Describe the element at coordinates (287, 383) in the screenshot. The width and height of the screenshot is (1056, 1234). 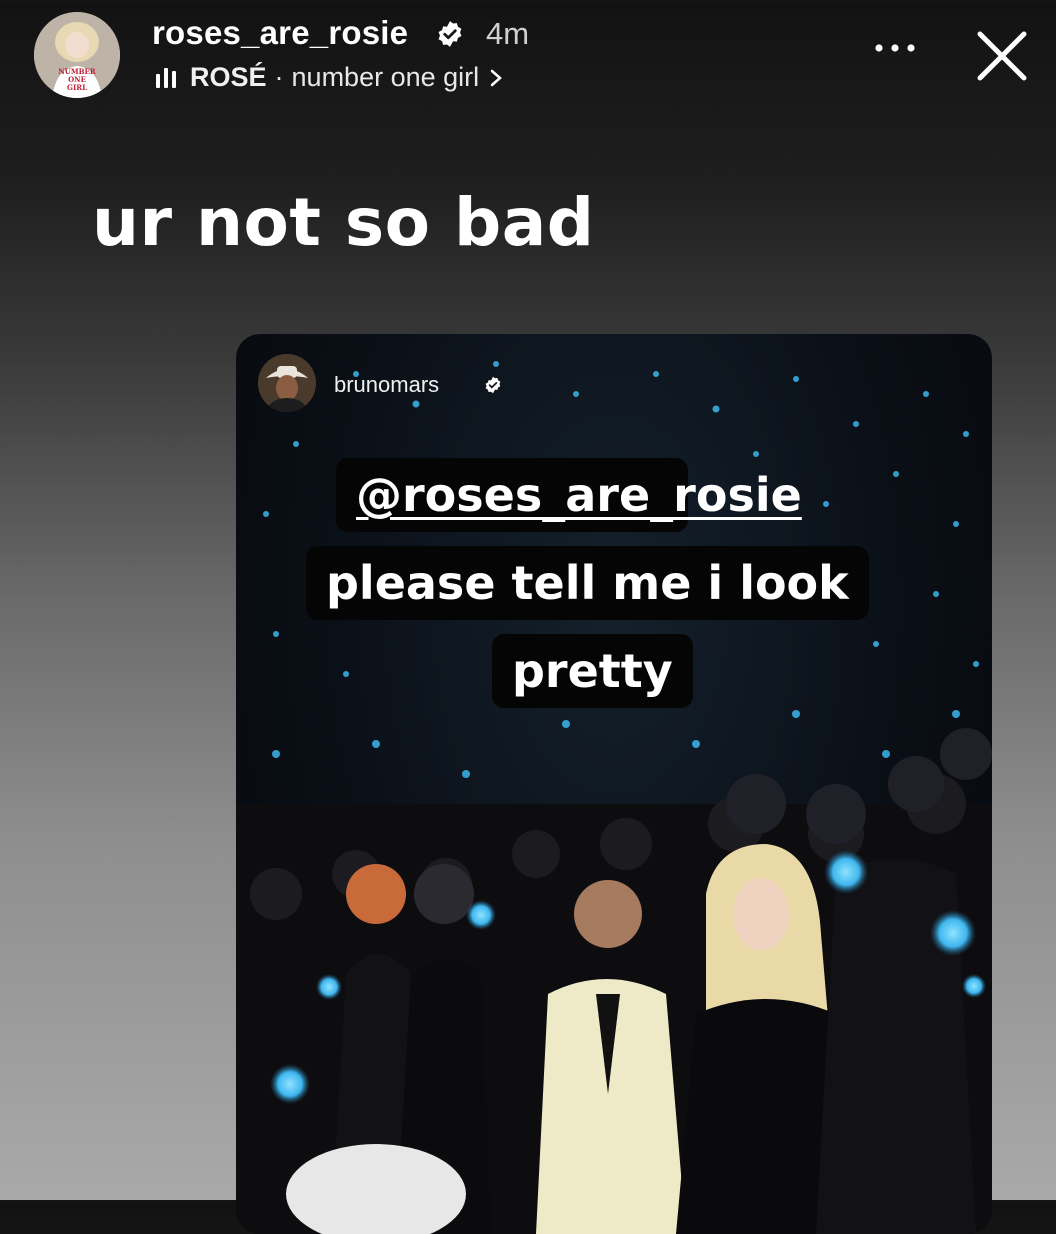
I see `post-avatar` at that location.